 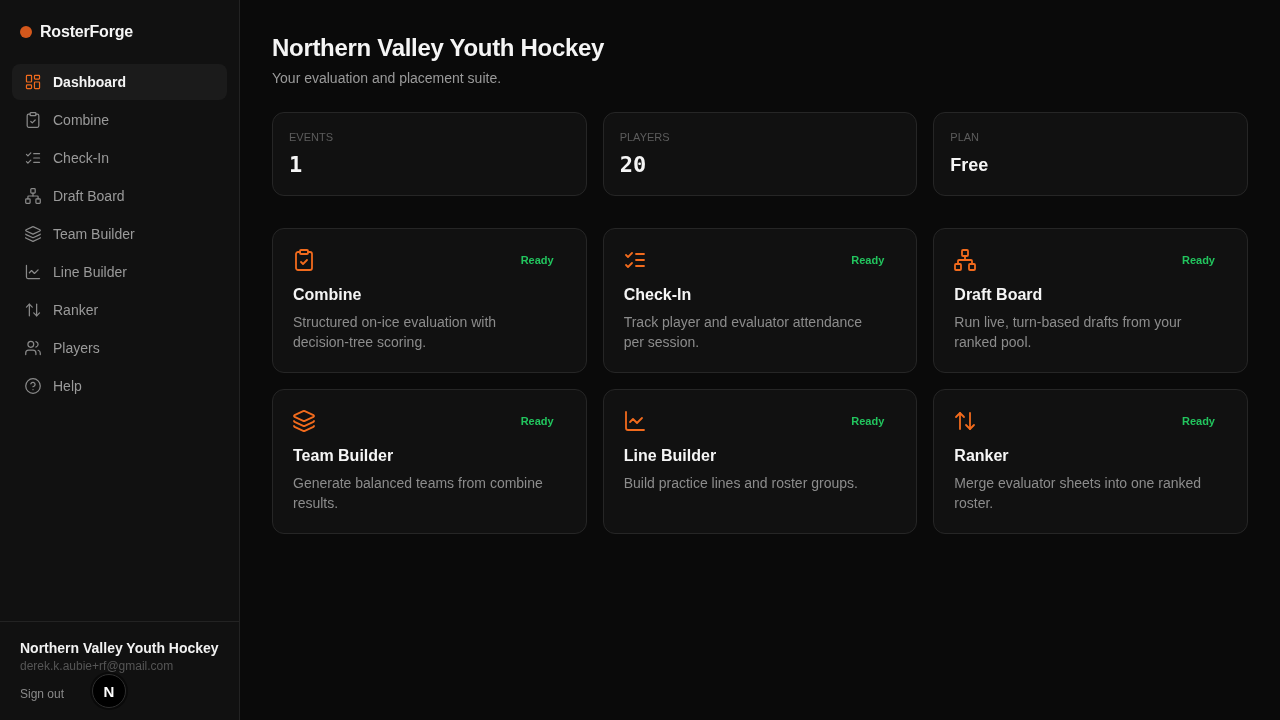 I want to click on tool-description: Build practice lines and roster groups., so click(x=741, y=483).